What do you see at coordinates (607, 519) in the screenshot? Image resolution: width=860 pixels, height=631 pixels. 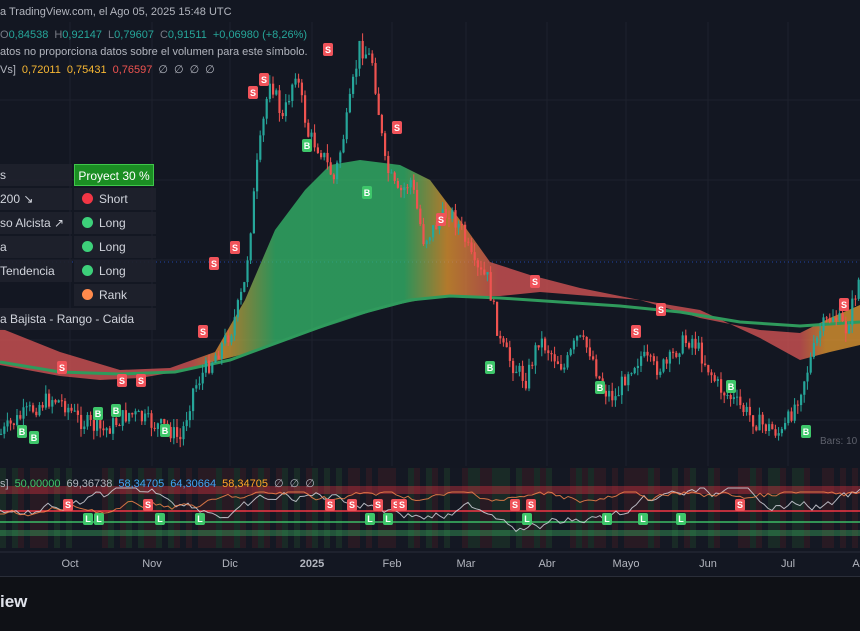 I see `osc-long-signal: L` at bounding box center [607, 519].